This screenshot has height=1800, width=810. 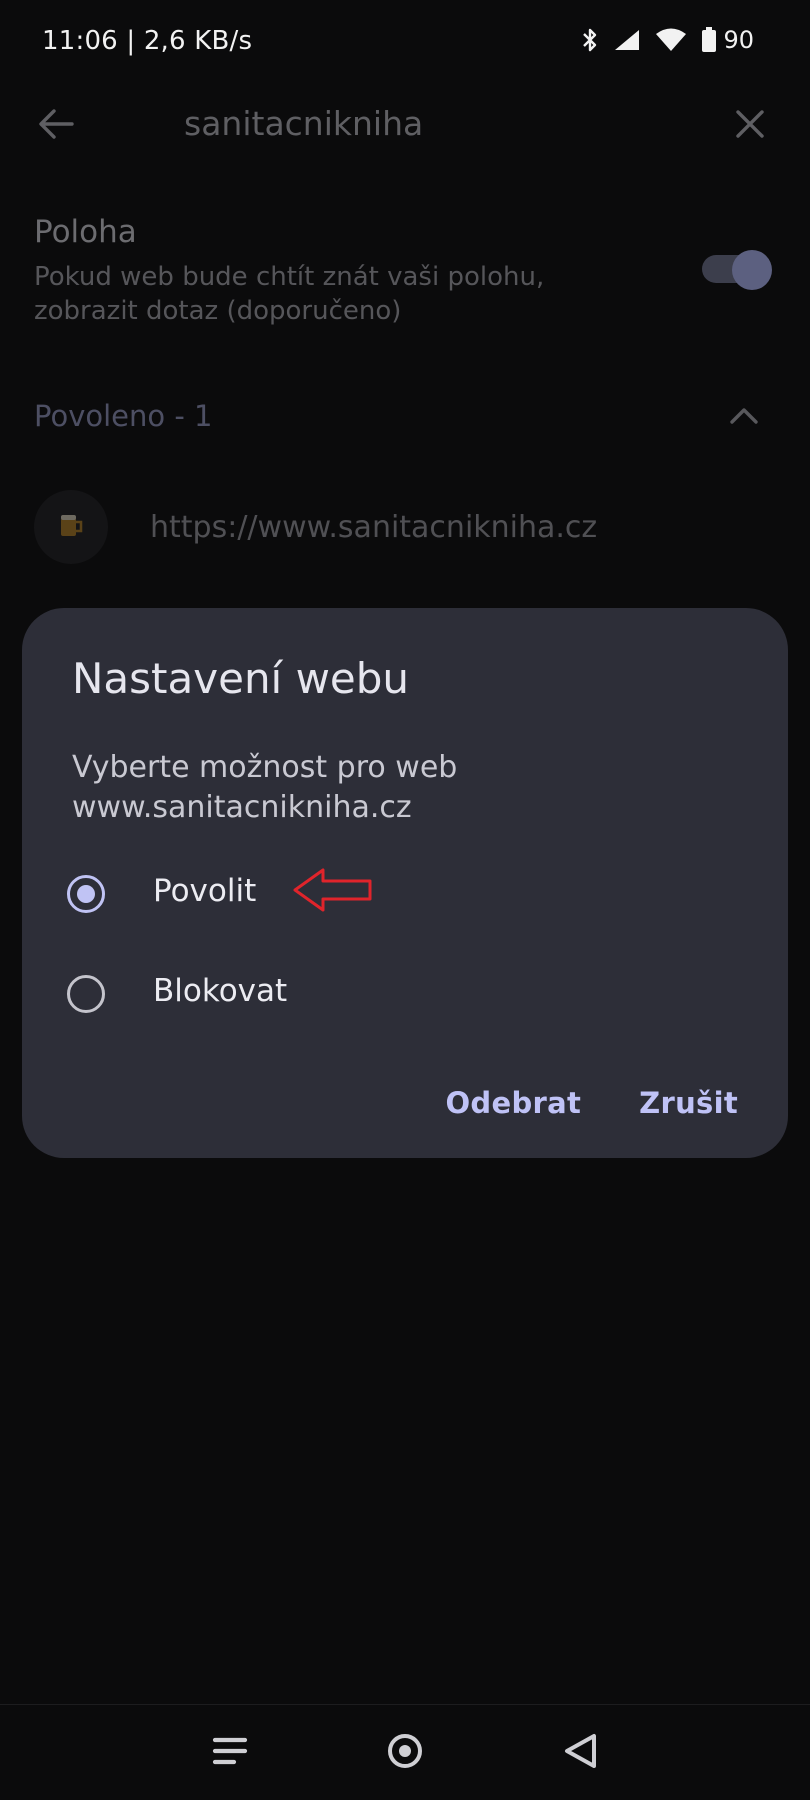 I want to click on cancel-button: Zrušit, so click(x=688, y=1103).